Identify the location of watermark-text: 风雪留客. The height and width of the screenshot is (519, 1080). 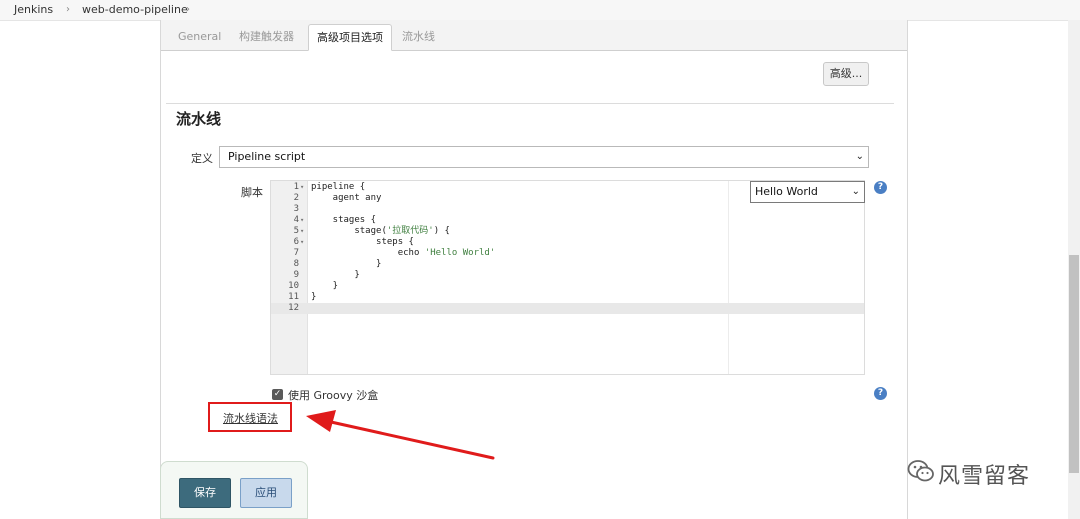
(984, 476).